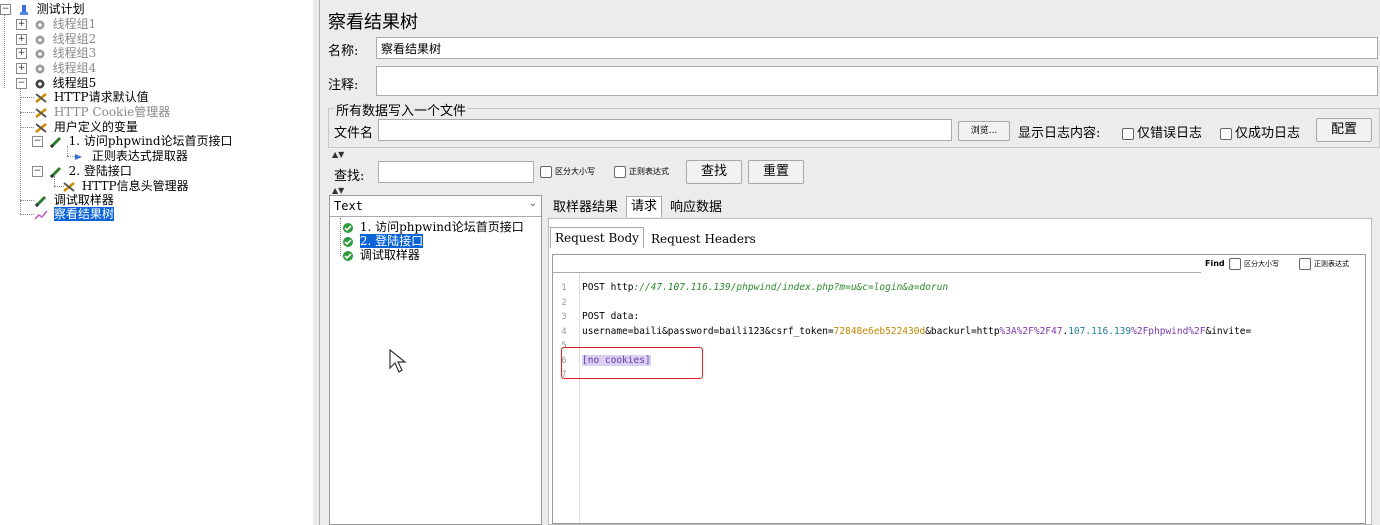 Image resolution: width=1380 pixels, height=525 pixels. Describe the element at coordinates (102, 112) in the screenshot. I see `tree-item-cookie-manager: HTTP Cookie管理器` at that location.